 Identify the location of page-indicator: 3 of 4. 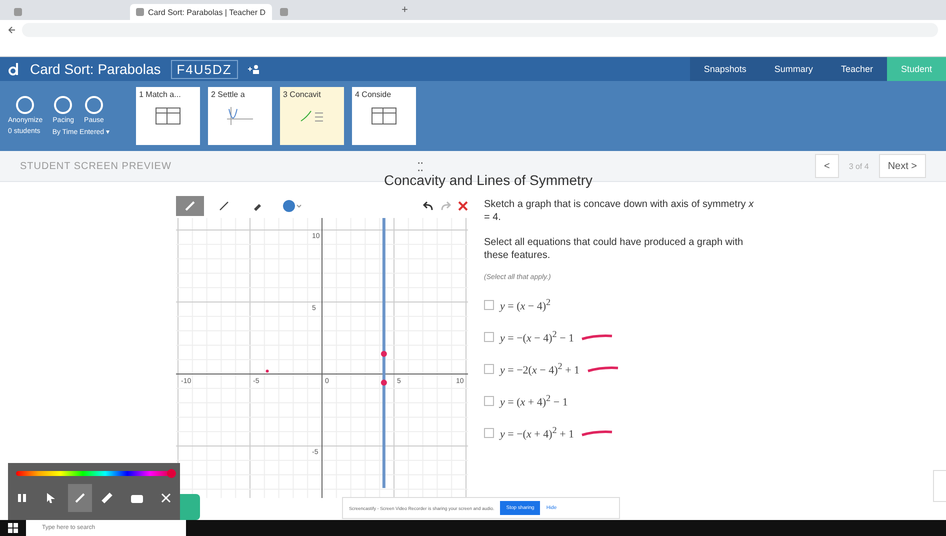
(859, 166).